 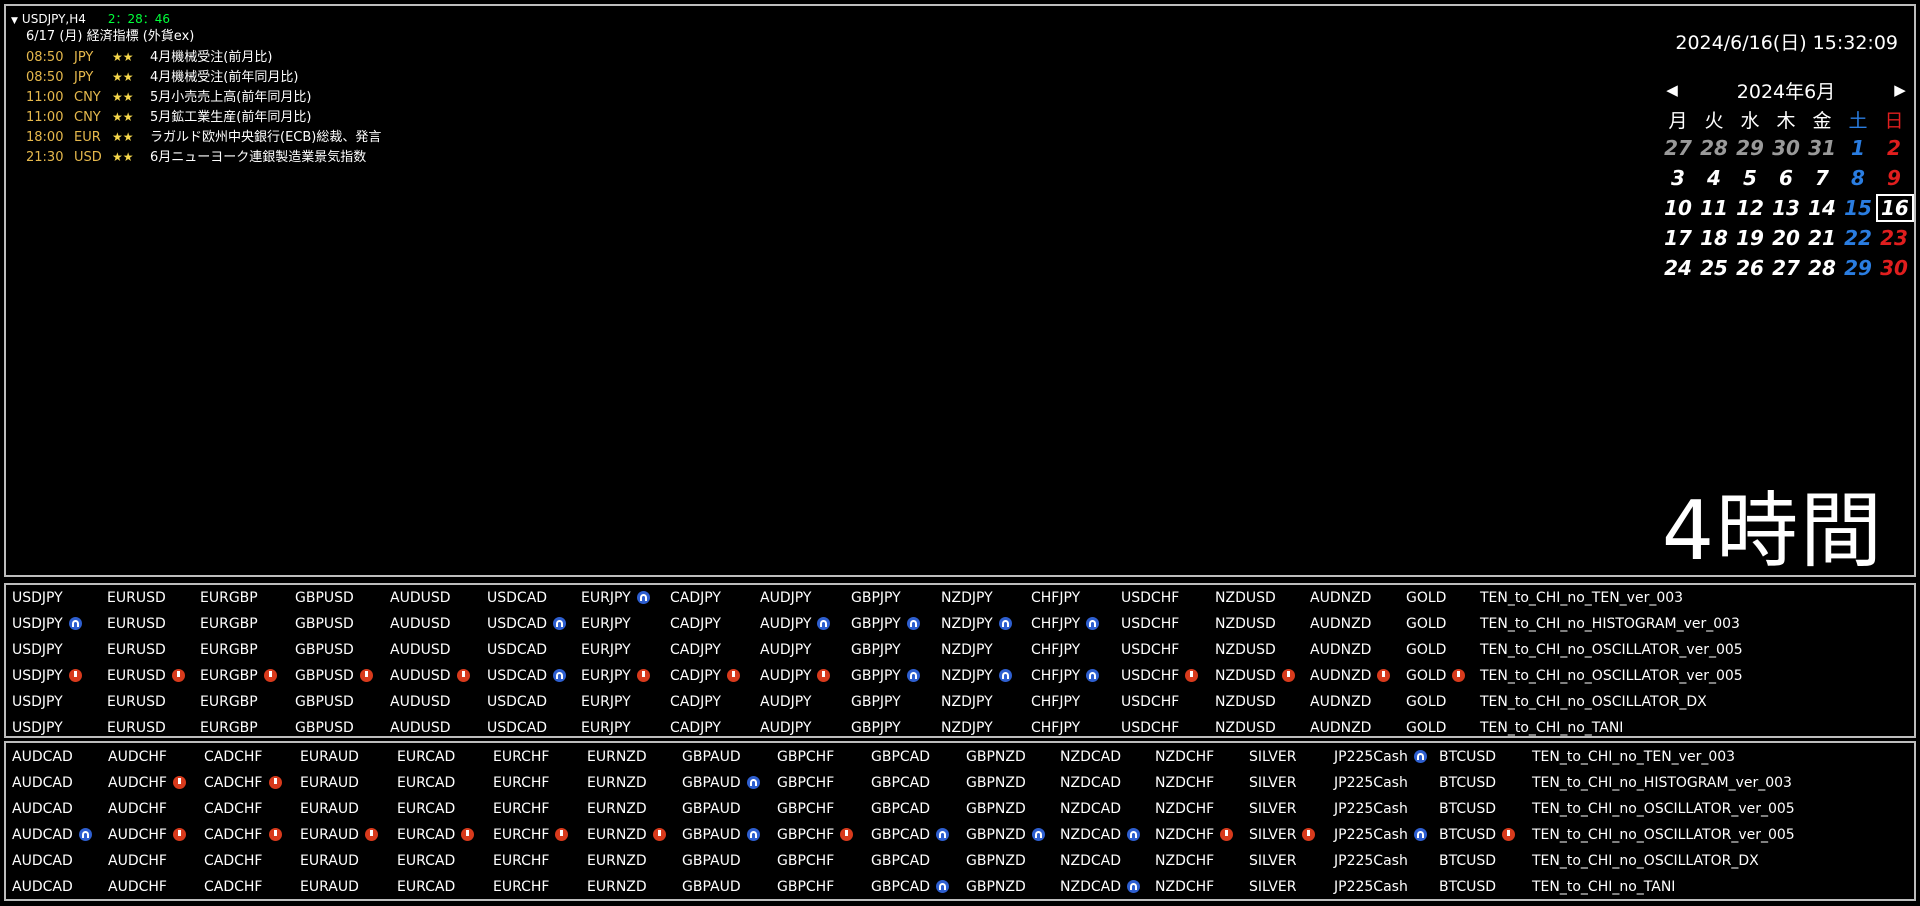 What do you see at coordinates (1678, 208) in the screenshot?
I see `calendar-day: 10` at bounding box center [1678, 208].